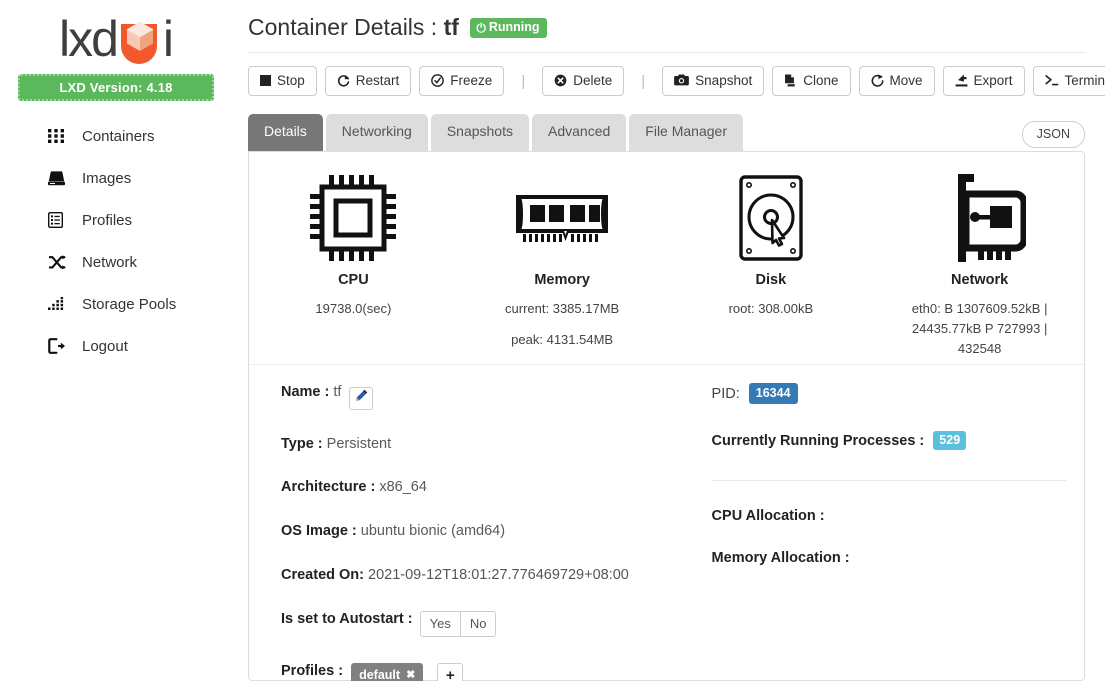 The image size is (1105, 681). I want to click on delete-button-label: Delete, so click(593, 80).